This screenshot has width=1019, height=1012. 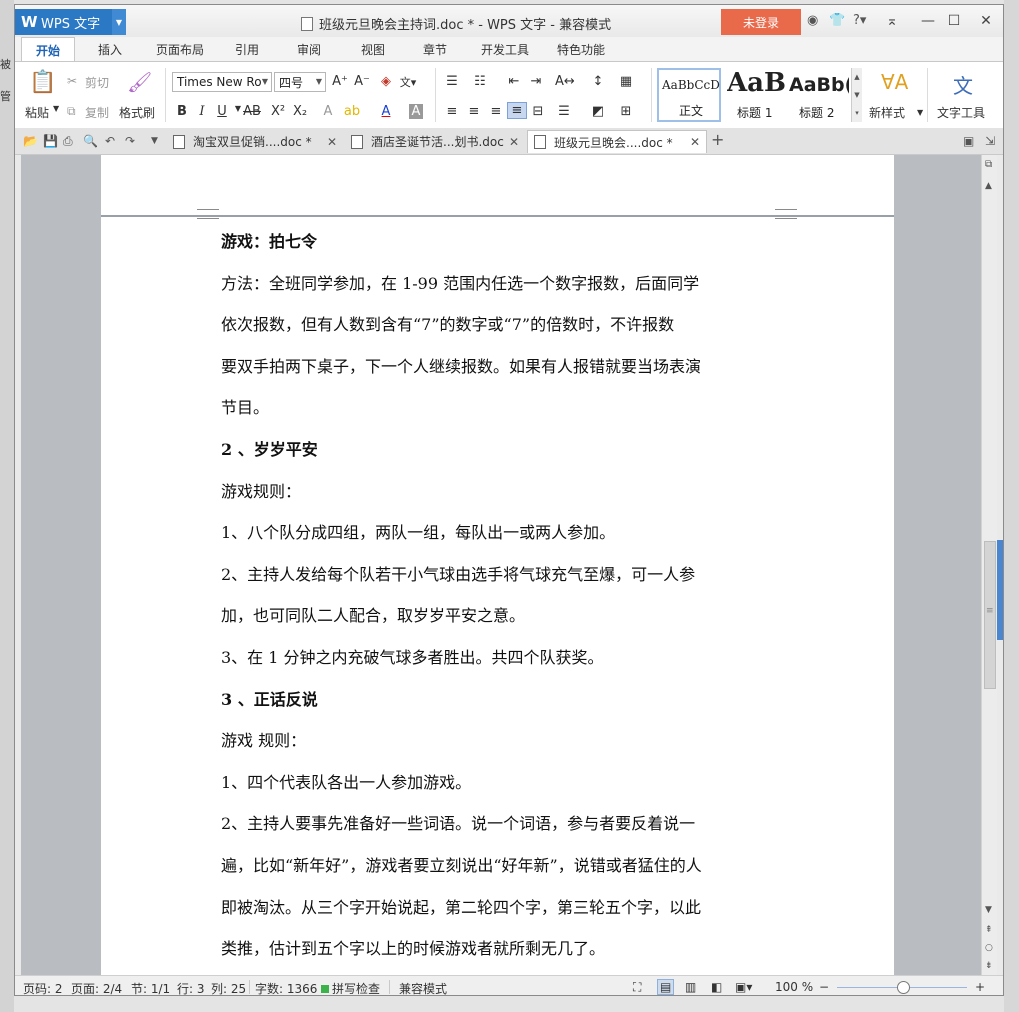 I want to click on text-tools-button: 文字工具, so click(x=961, y=112).